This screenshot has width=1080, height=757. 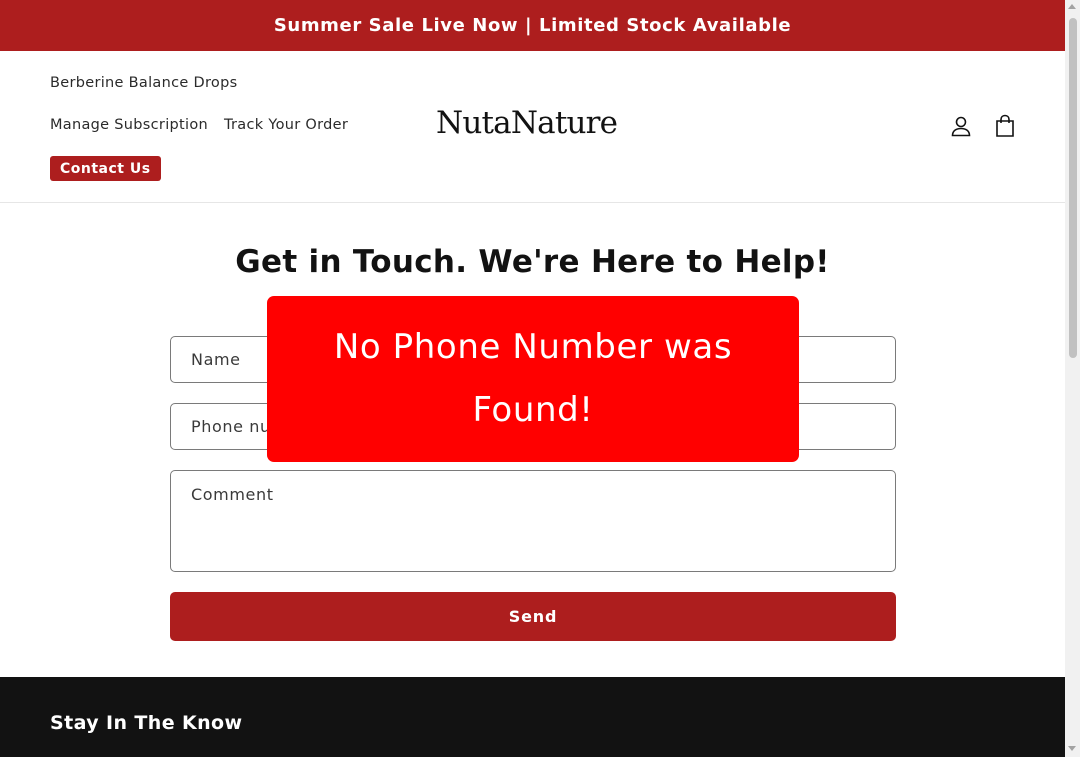 I want to click on nav-contact-us: Contact Us, so click(x=105, y=168).